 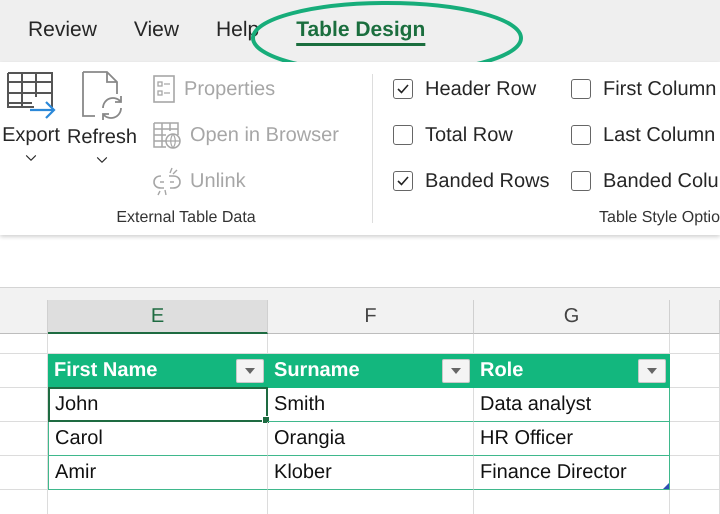 I want to click on table-cell: Smith, so click(x=371, y=405).